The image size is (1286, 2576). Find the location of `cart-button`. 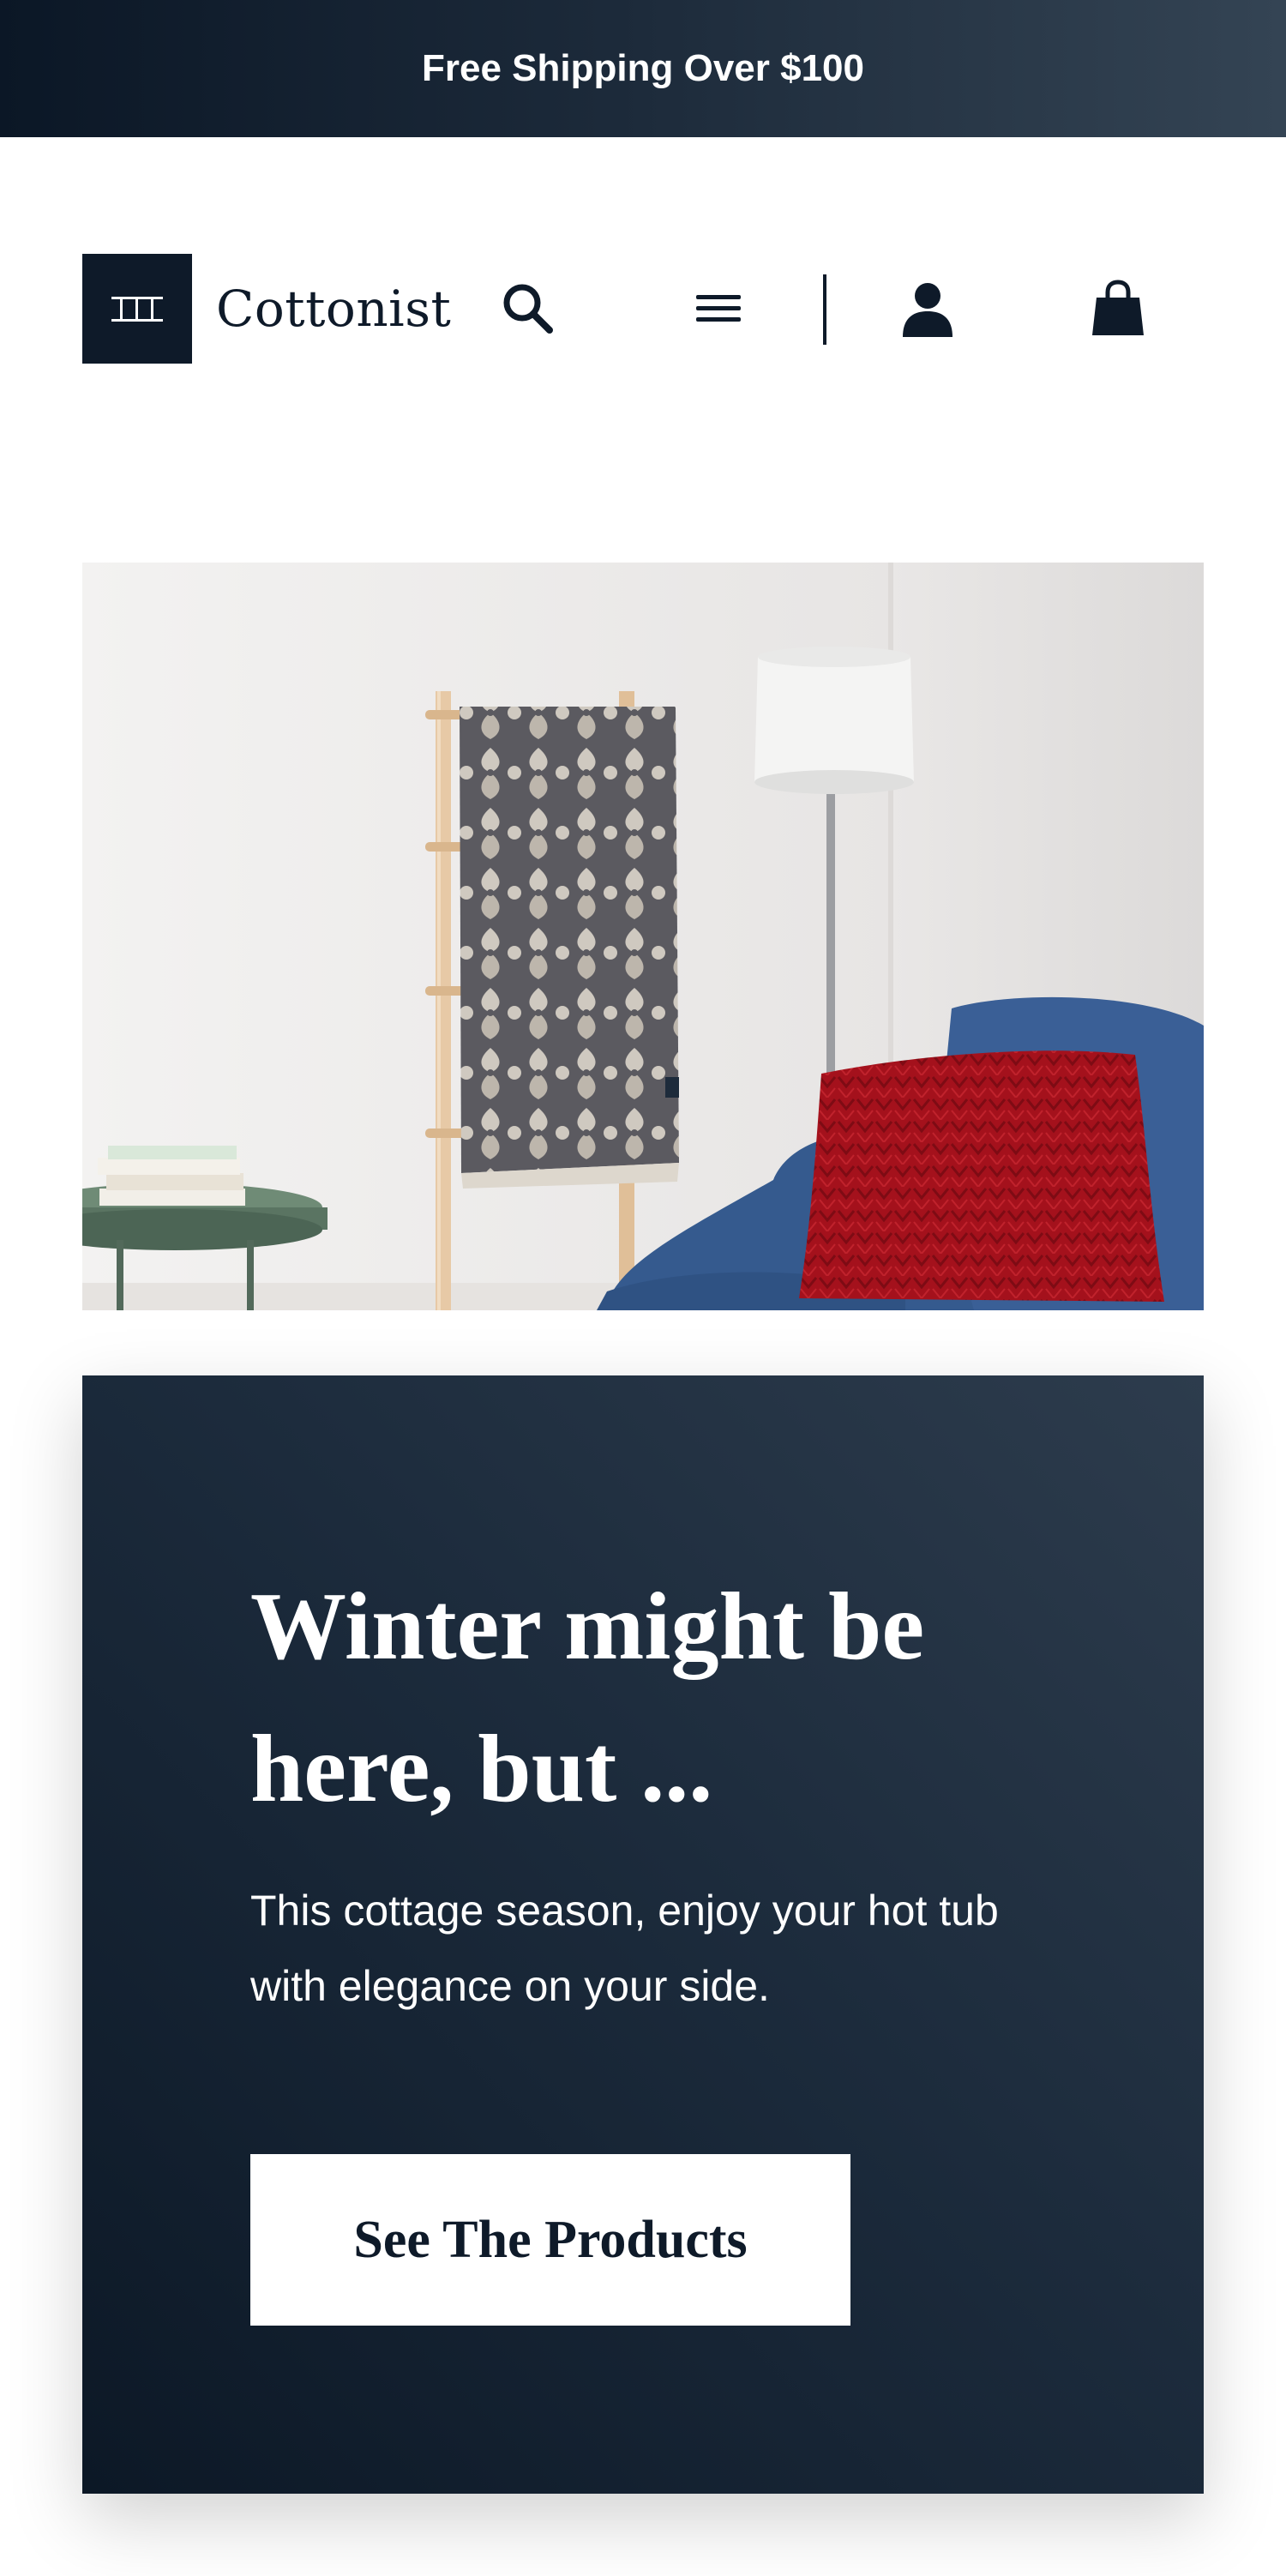

cart-button is located at coordinates (1118, 309).